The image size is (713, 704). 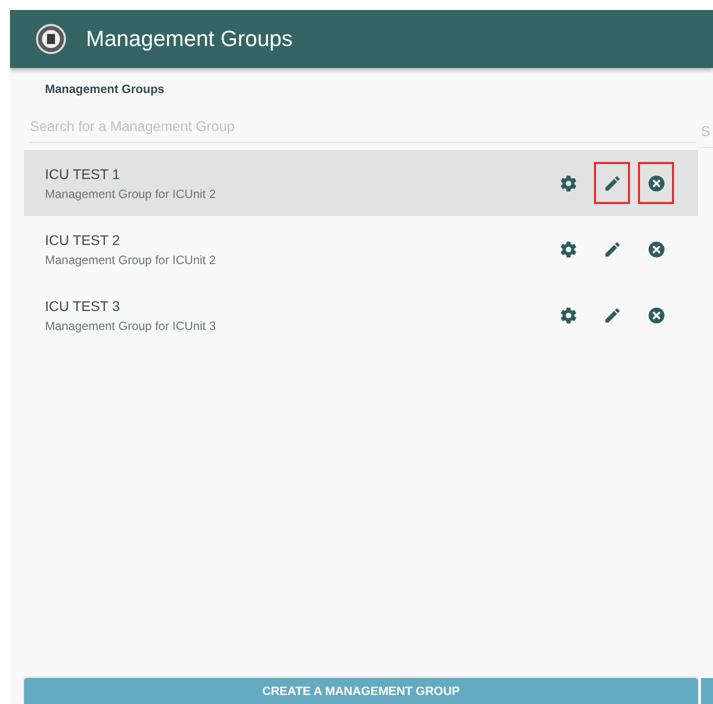 What do you see at coordinates (51, 39) in the screenshot?
I see `logo-icon` at bounding box center [51, 39].